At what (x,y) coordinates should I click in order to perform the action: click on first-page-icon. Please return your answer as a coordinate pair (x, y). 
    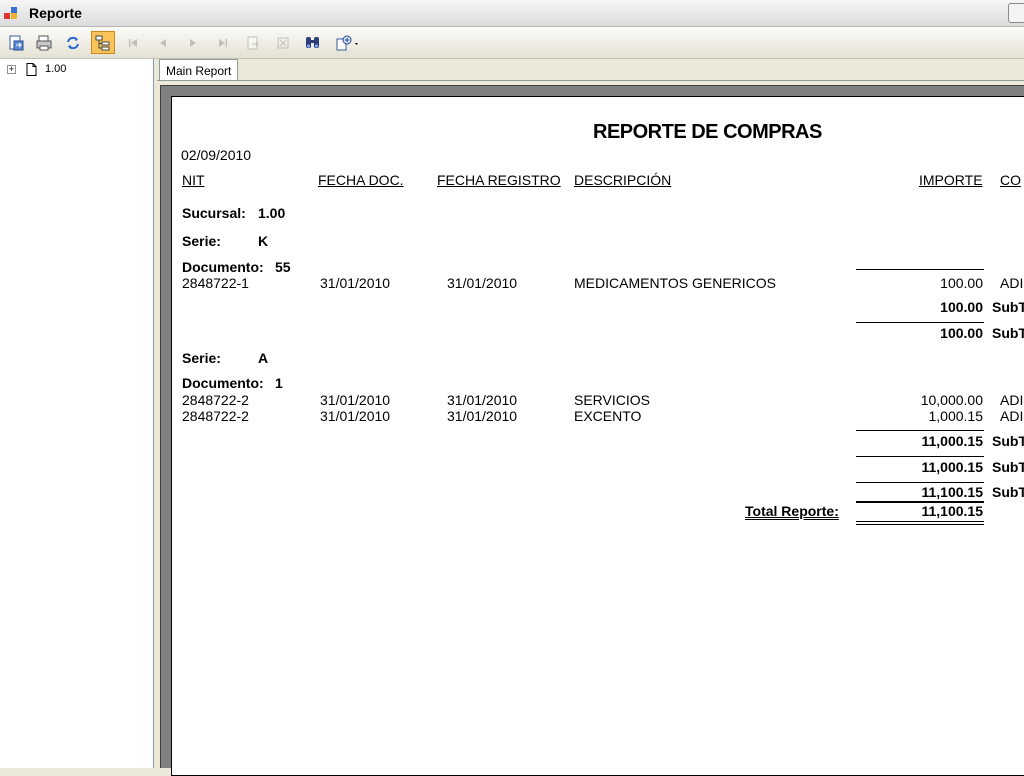
    Looking at the image, I should click on (133, 42).